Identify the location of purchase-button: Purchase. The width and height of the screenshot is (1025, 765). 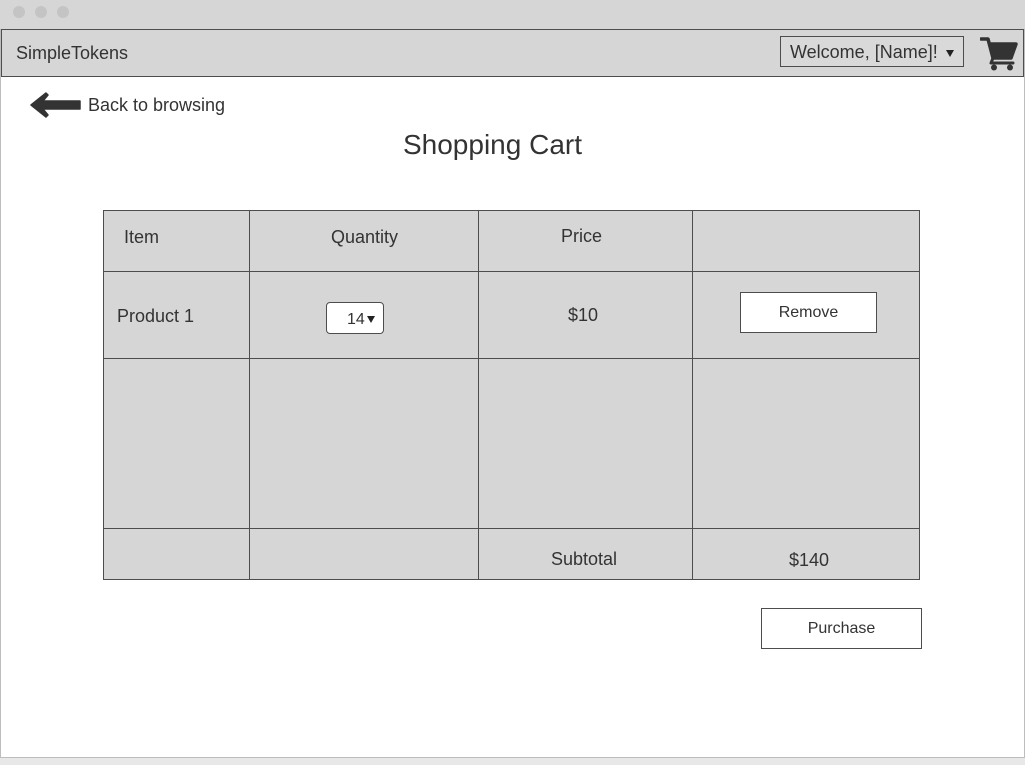
(841, 628).